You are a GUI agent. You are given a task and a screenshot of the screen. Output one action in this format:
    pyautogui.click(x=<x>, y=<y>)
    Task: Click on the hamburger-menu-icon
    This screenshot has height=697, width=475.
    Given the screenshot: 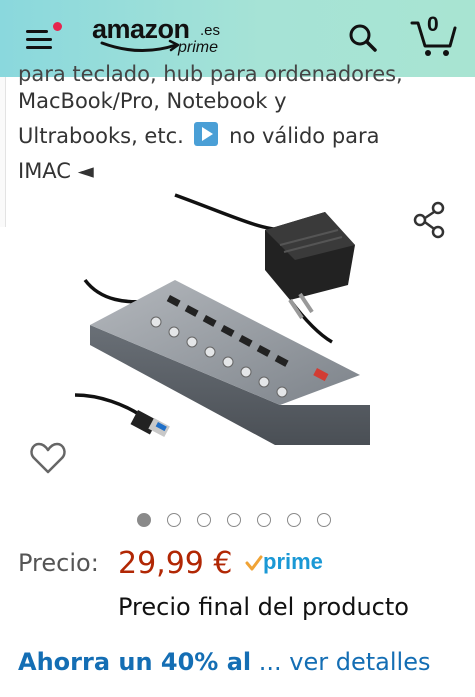 What is the action you would take?
    pyautogui.click(x=45, y=38)
    